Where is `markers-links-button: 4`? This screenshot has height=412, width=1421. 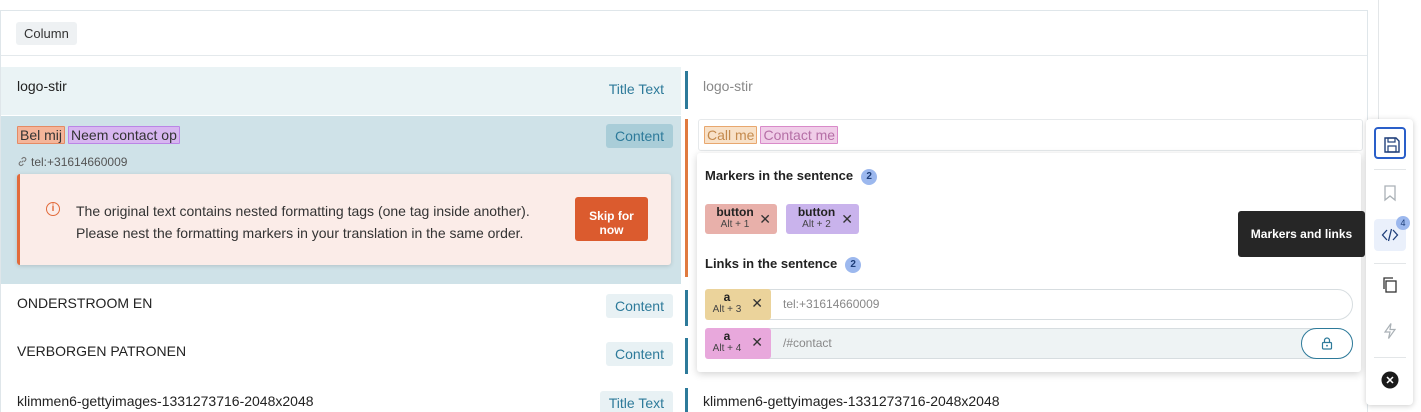 markers-links-button: 4 is located at coordinates (1392, 233).